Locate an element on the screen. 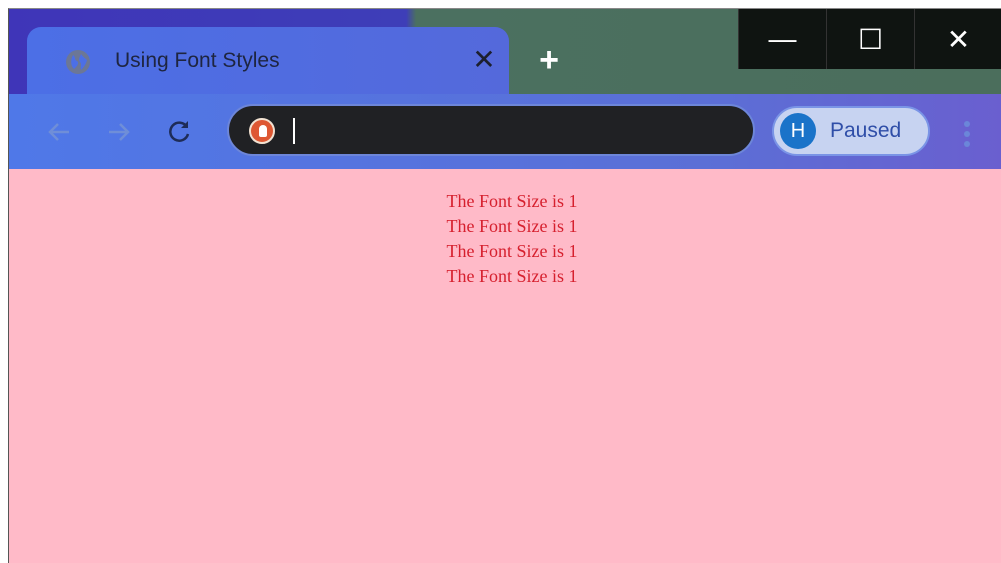 The image size is (1001, 563). browser-toolbar: H Paused is located at coordinates (505, 131).